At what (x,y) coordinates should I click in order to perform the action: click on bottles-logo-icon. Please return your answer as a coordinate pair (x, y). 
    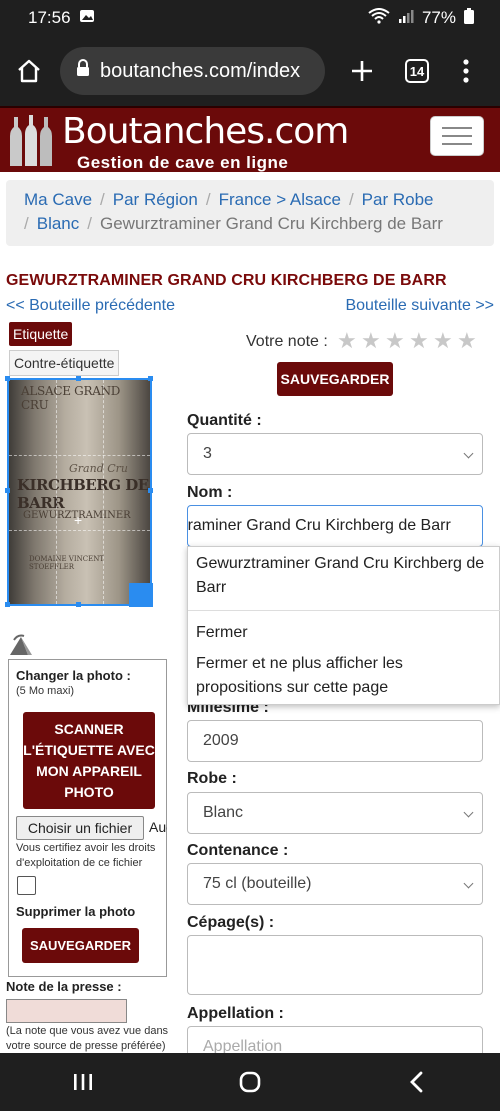
    Looking at the image, I should click on (31, 142).